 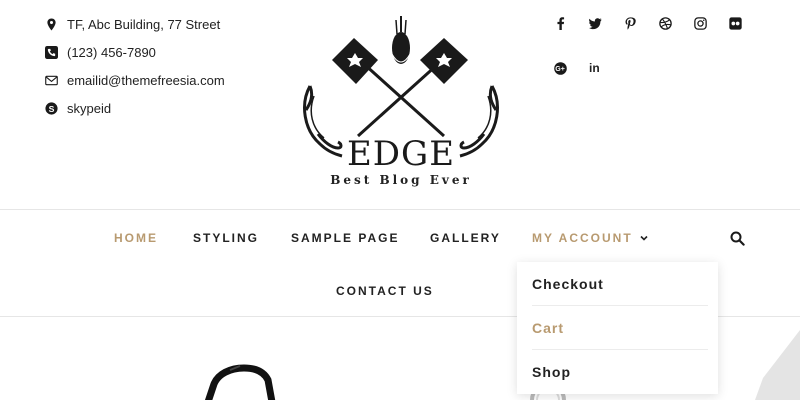 I want to click on nav-divider-top, so click(x=400, y=209).